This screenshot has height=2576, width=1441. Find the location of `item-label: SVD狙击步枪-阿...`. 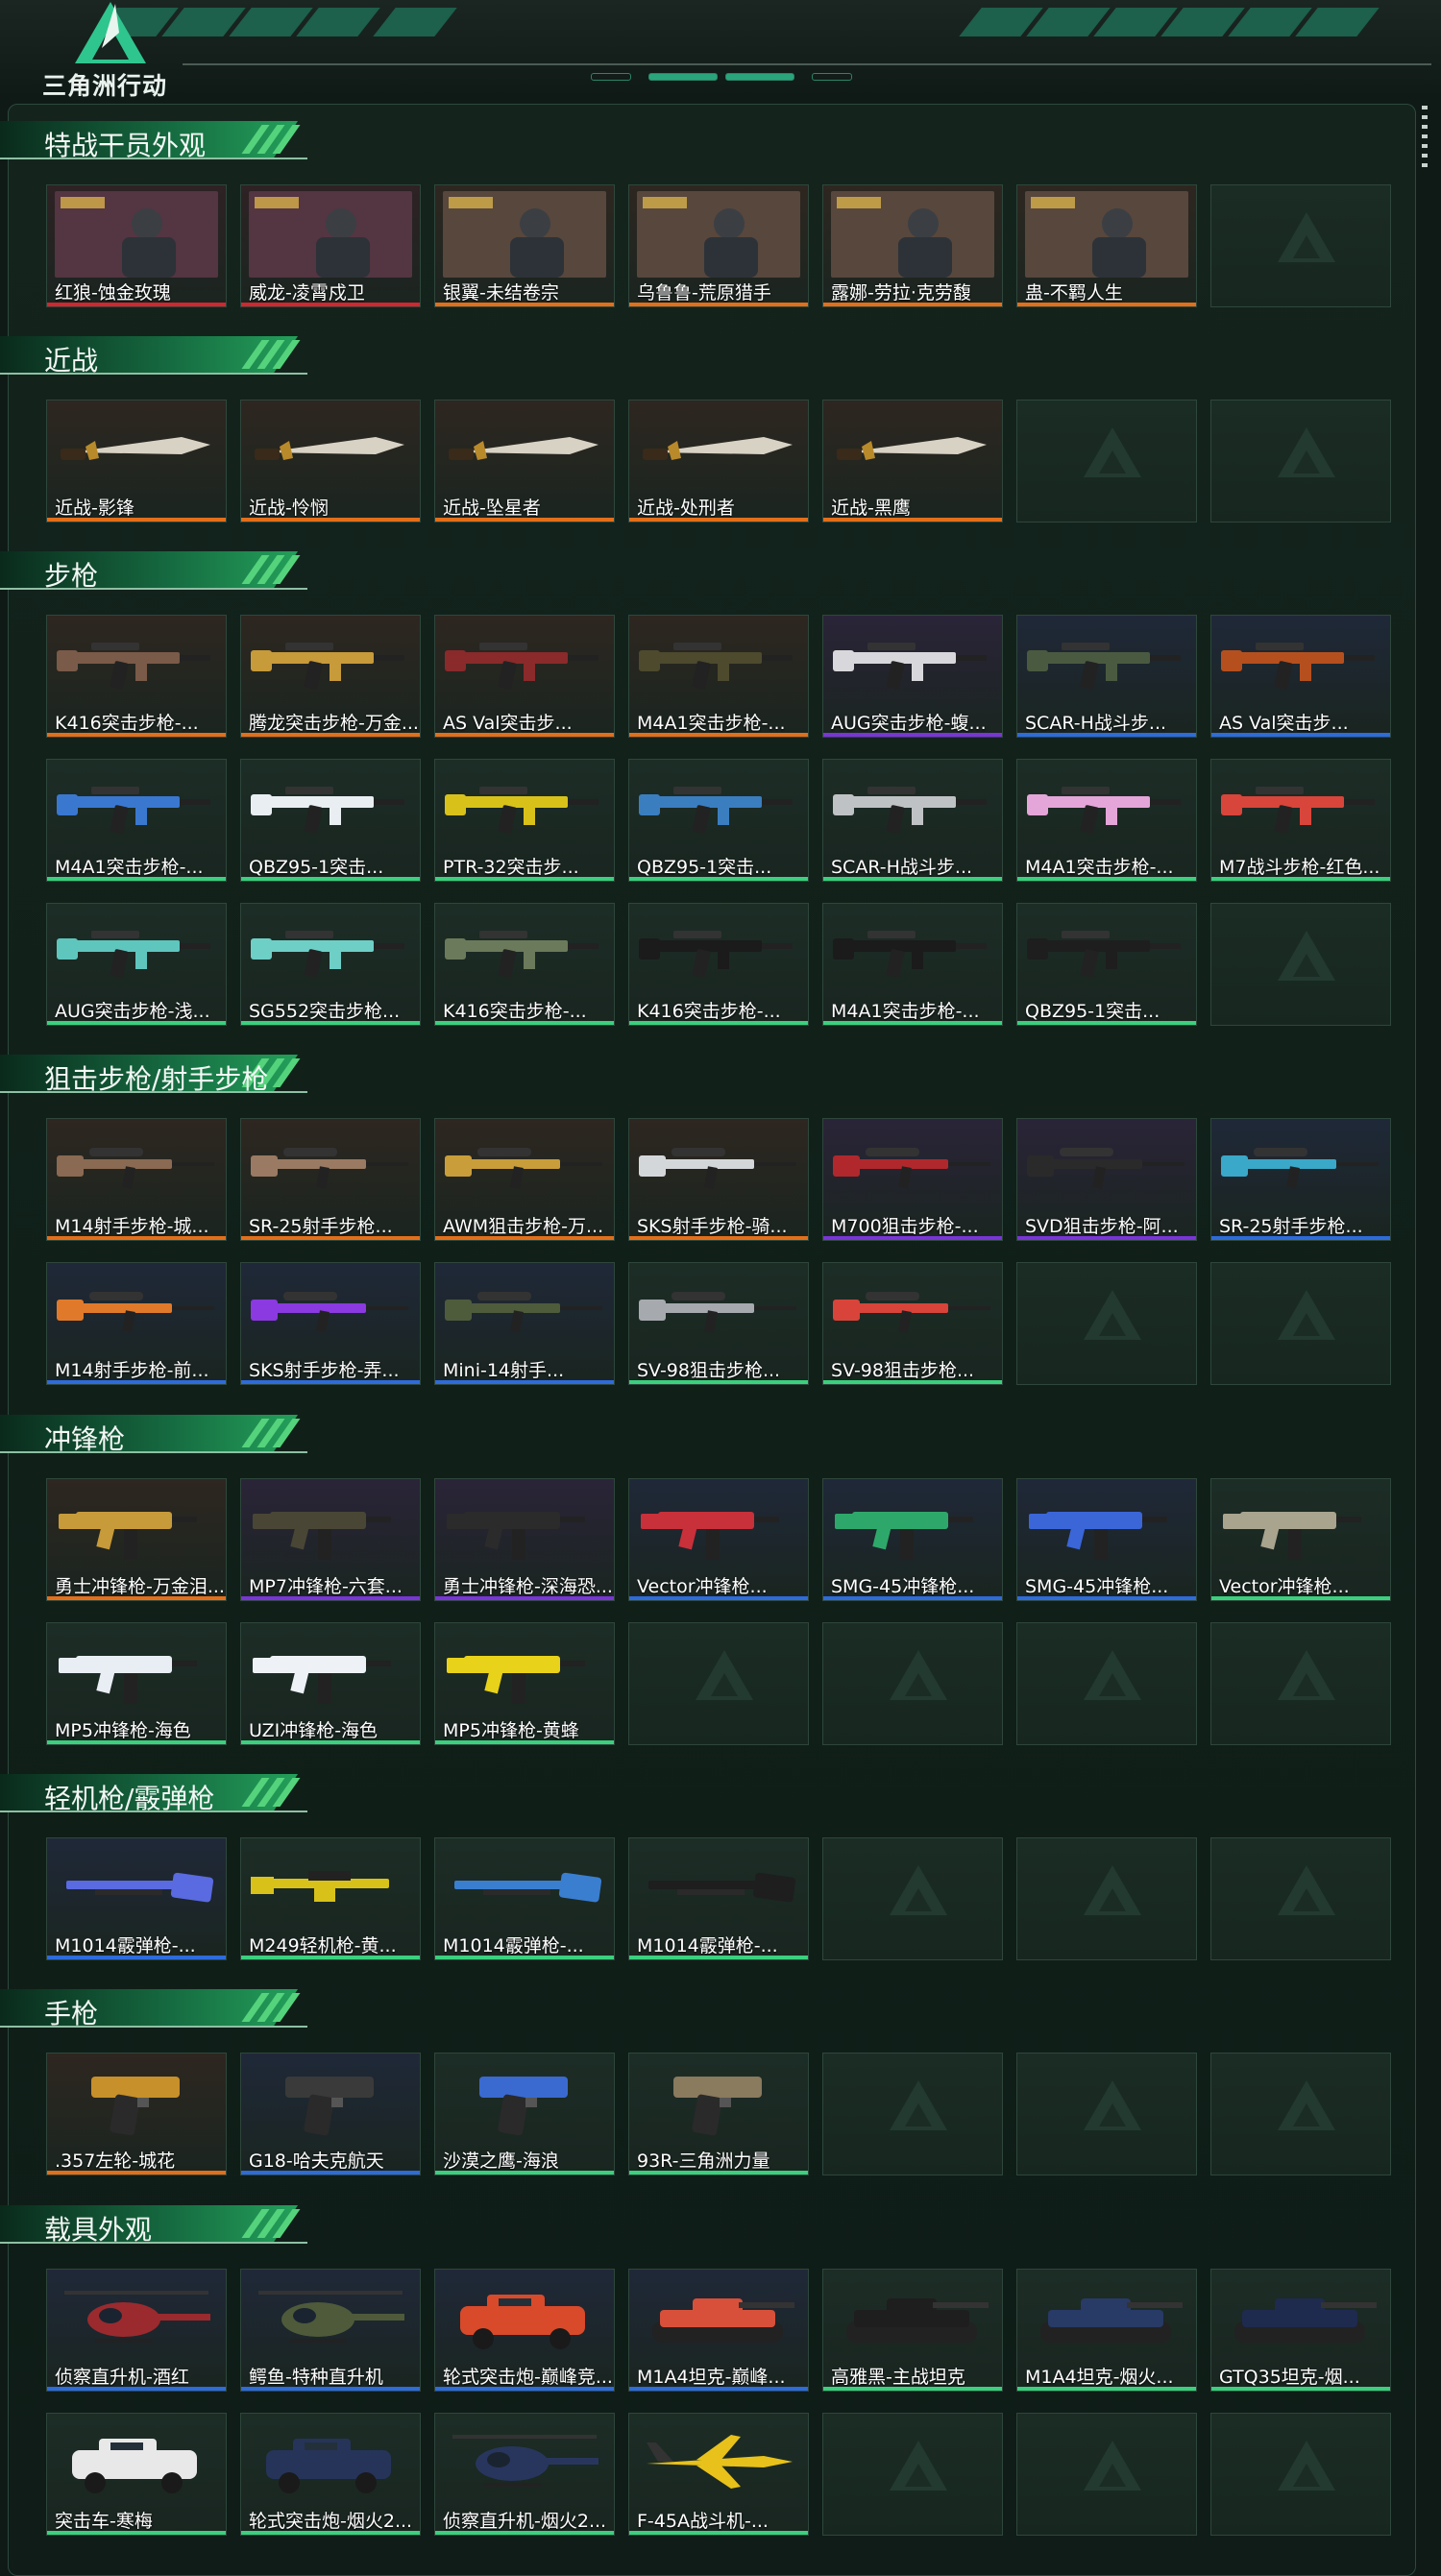

item-label: SVD狙击步枪-阿... is located at coordinates (1102, 1226).